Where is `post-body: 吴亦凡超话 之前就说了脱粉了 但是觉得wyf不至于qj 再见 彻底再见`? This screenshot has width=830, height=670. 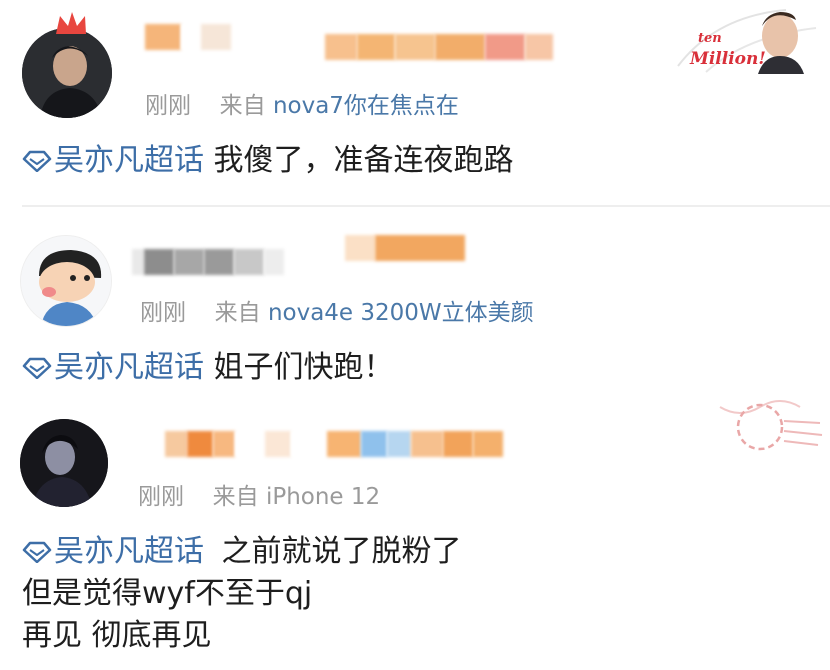 post-body: 吴亦凡超话 之前就说了脱粉了 但是觉得wyf不至于qj 再见 彻底再见 is located at coordinates (242, 594).